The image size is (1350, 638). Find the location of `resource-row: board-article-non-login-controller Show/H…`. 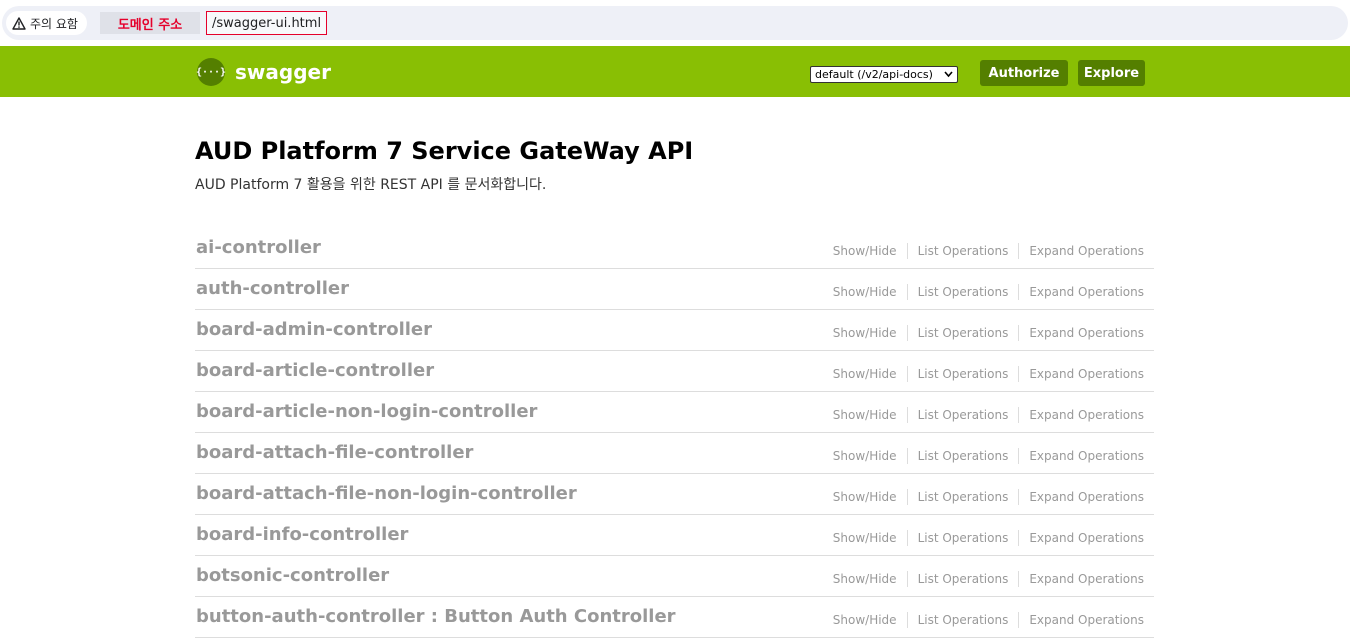

resource-row: board-article-non-login-controller Show/H… is located at coordinates (674, 412).